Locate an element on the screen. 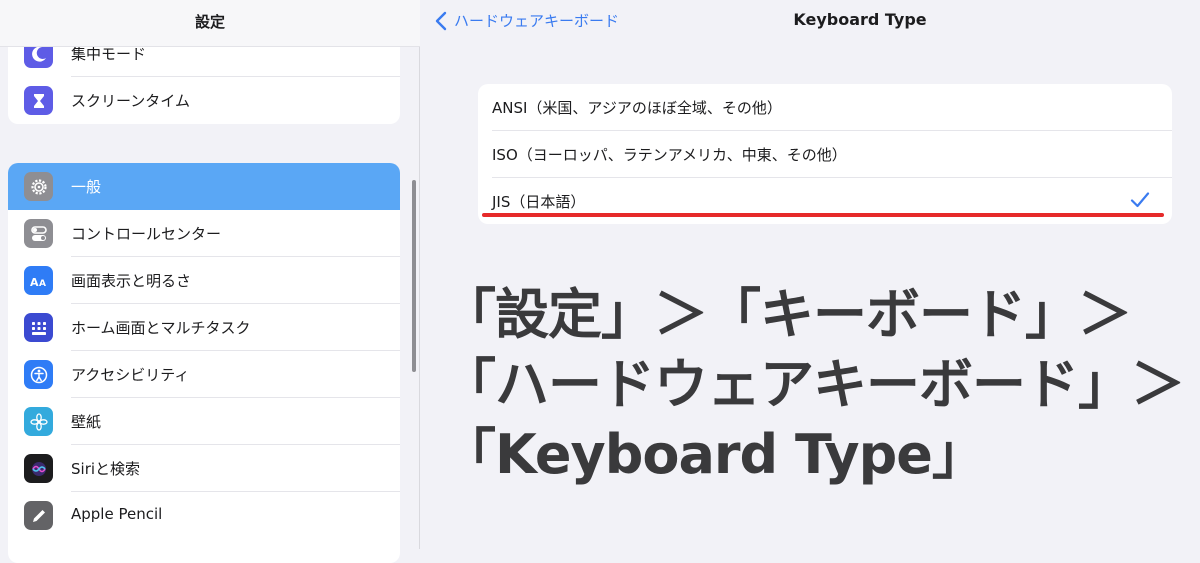 The width and height of the screenshot is (1200, 563). sidebar-item-wallpaper: 壁紙 is located at coordinates (204, 421).